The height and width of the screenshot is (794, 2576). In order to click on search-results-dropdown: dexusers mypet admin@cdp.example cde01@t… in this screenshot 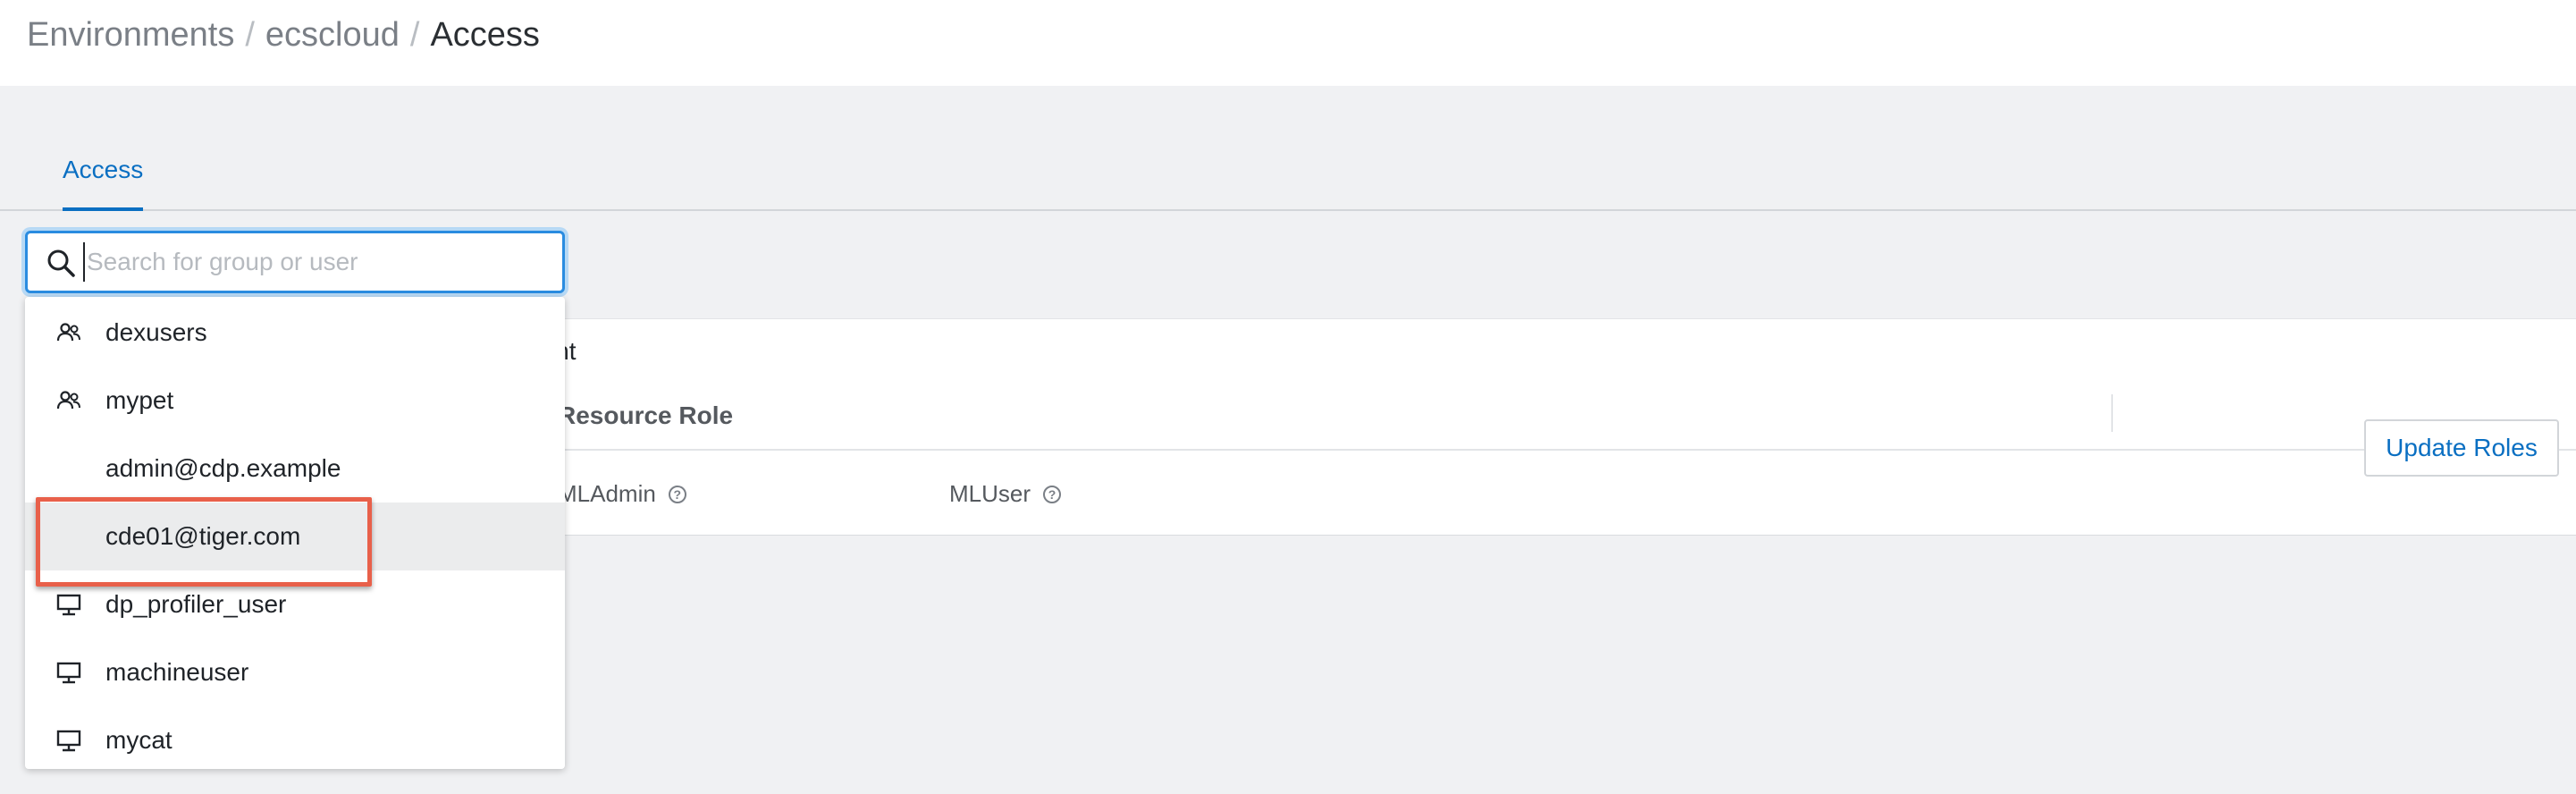, I will do `click(295, 533)`.